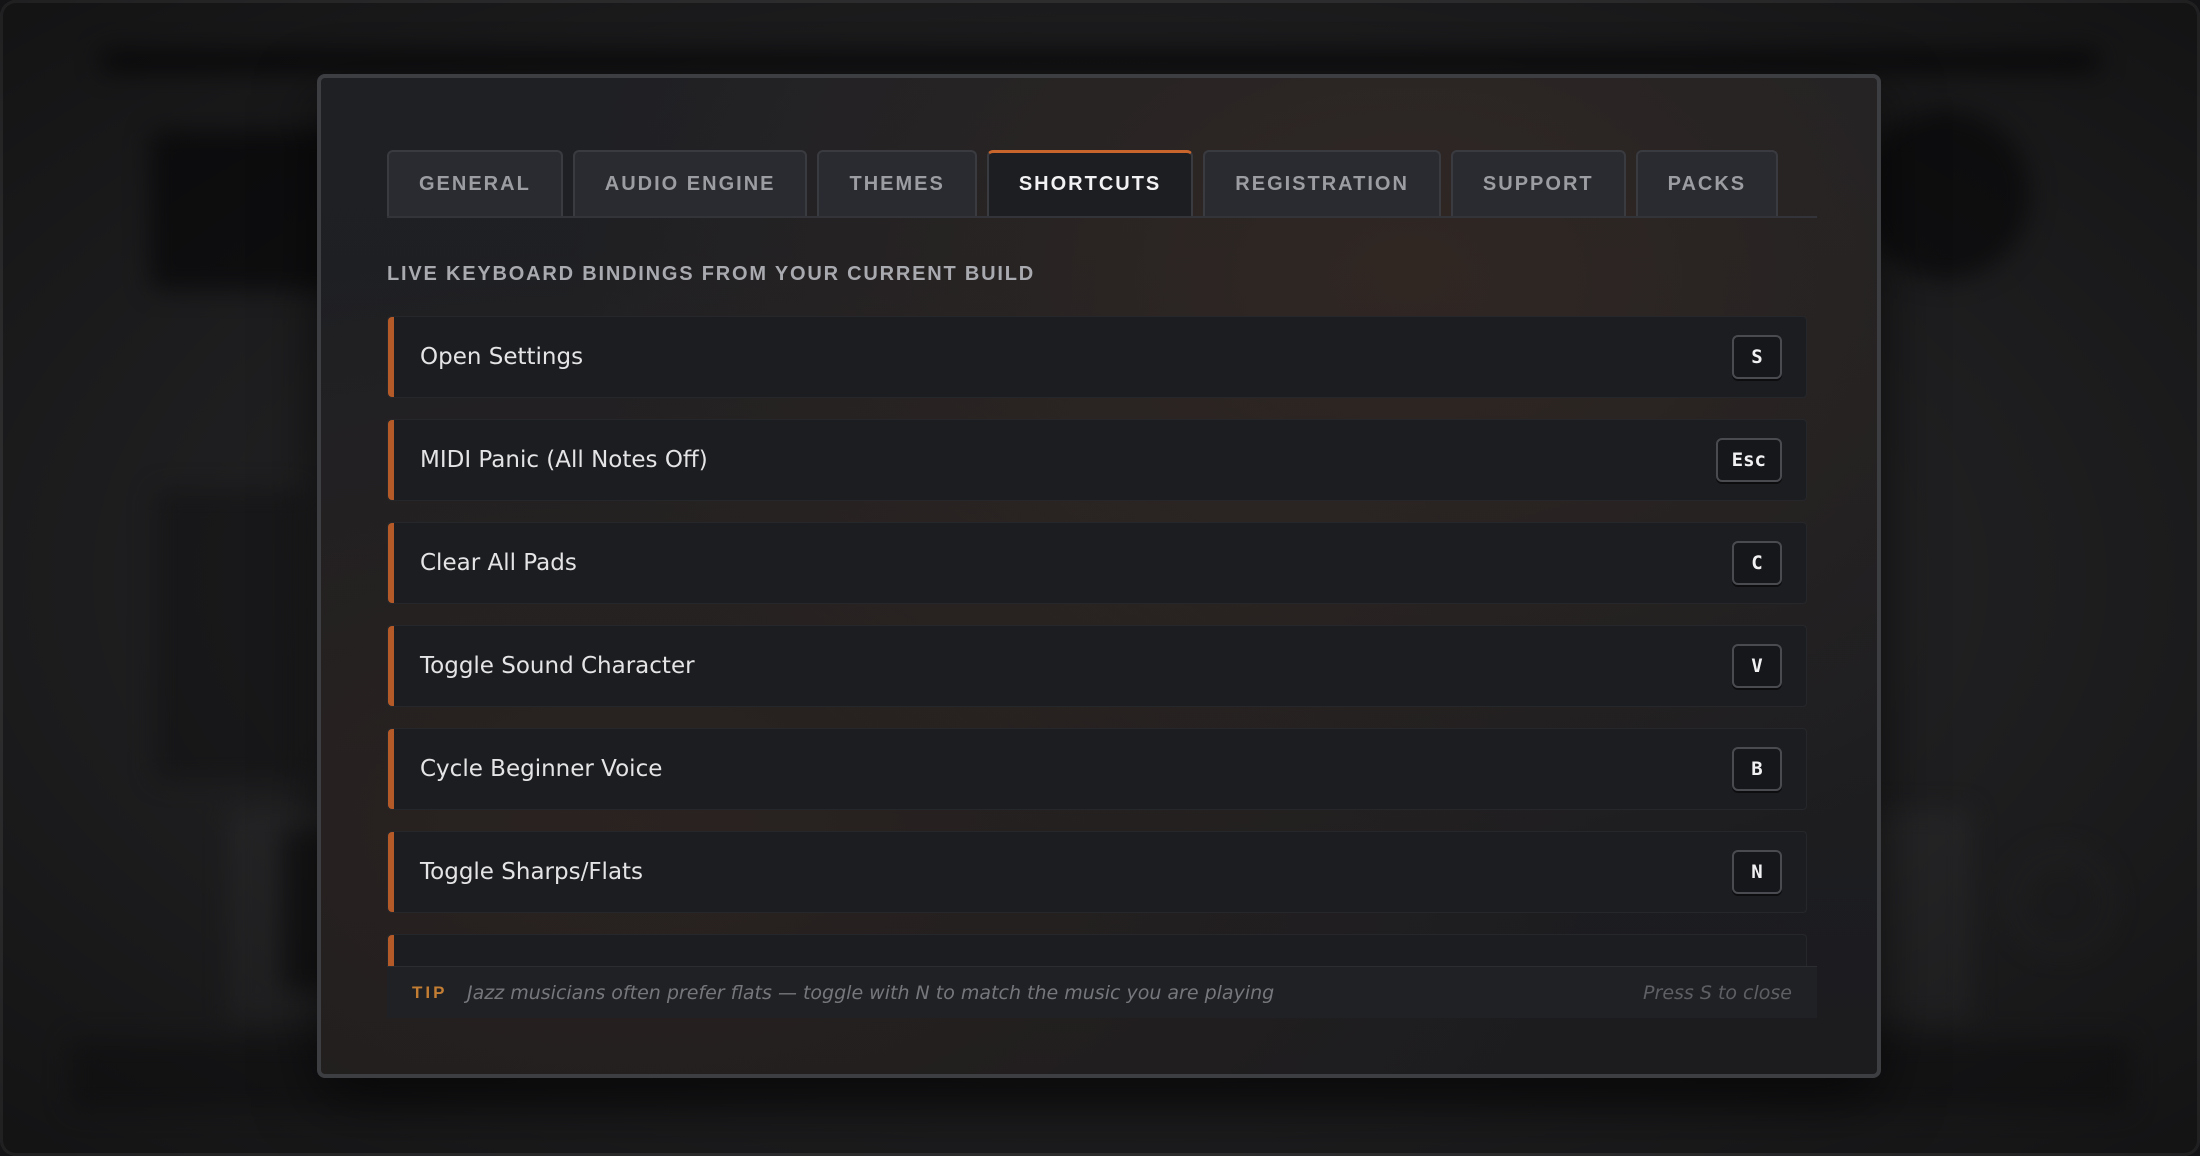 This screenshot has height=1156, width=2200. What do you see at coordinates (1097, 357) in the screenshot?
I see `shortcut-row-open-settings: Open Settings S` at bounding box center [1097, 357].